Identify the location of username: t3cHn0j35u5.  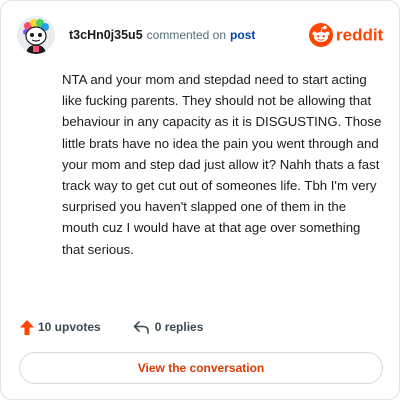
(106, 35).